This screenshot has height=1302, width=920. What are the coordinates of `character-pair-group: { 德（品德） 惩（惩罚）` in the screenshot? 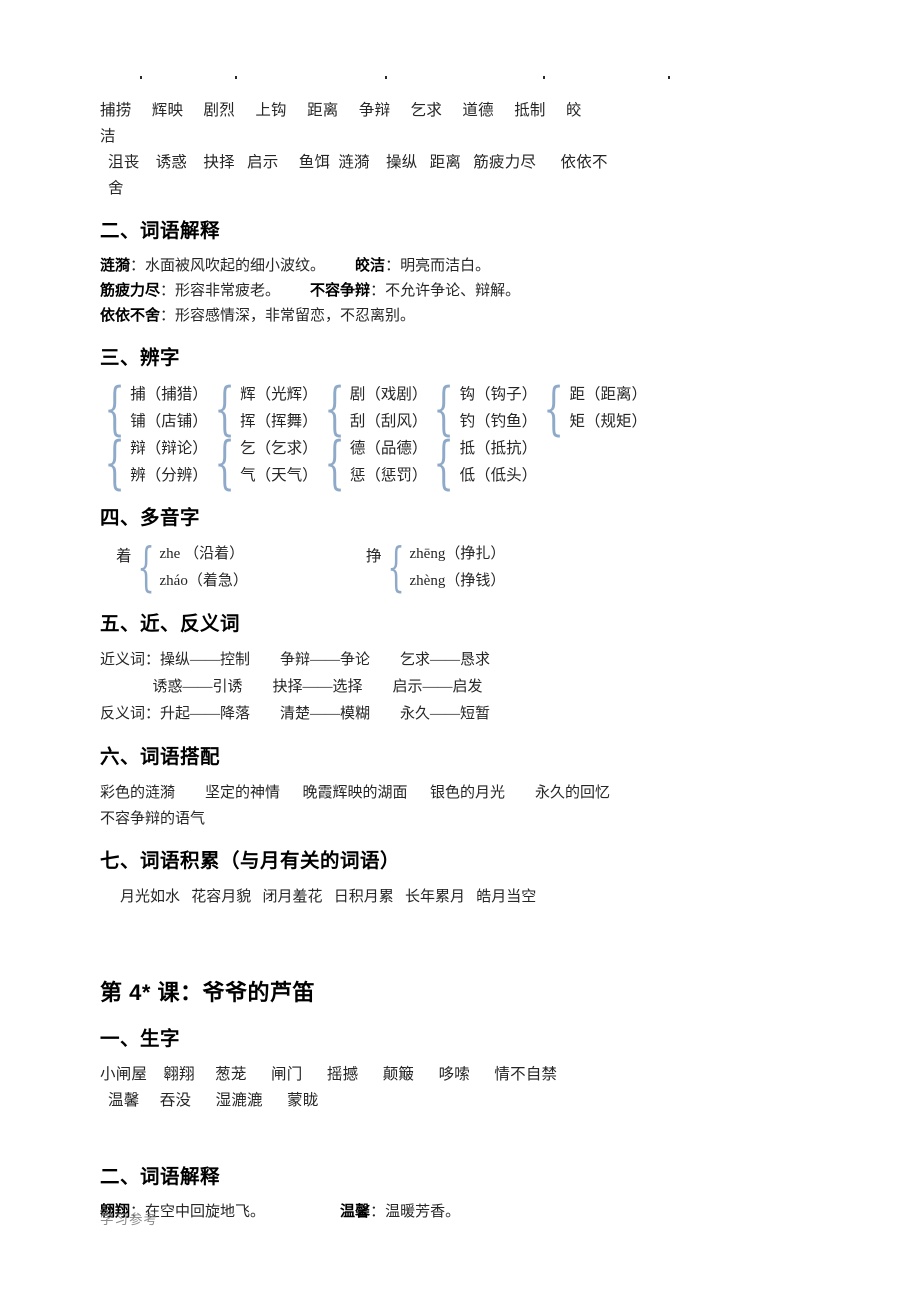 It's located at (375, 462).